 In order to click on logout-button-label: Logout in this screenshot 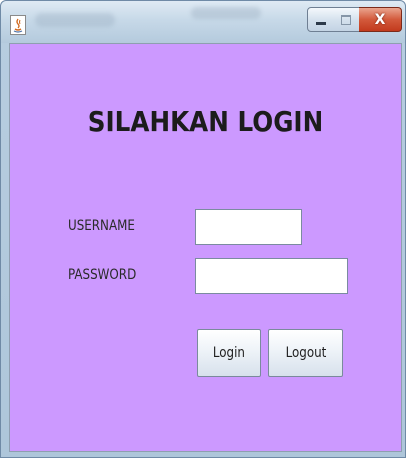, I will do `click(305, 353)`.